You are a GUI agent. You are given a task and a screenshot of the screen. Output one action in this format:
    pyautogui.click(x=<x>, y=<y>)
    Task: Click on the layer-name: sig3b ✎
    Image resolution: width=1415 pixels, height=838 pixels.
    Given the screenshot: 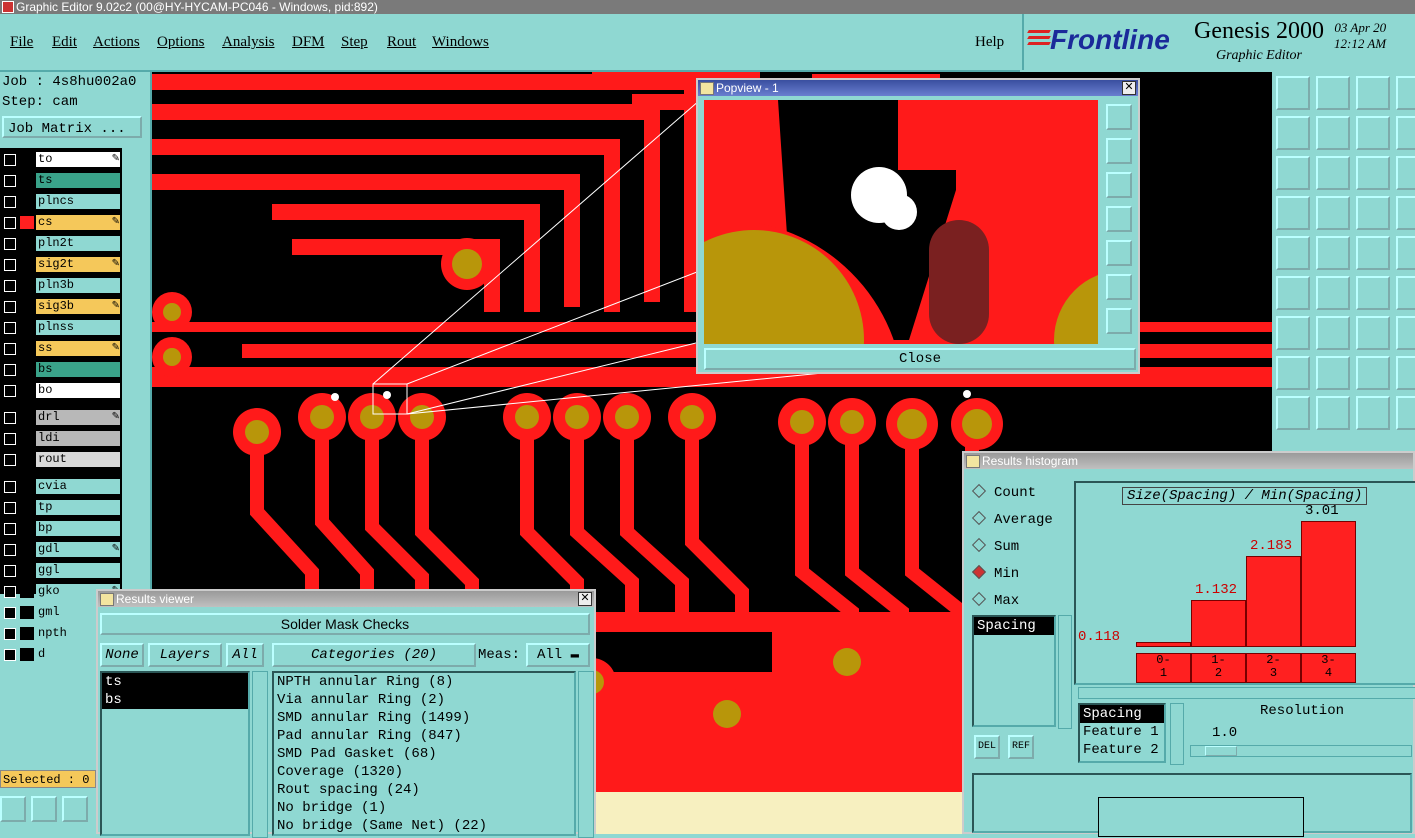 What is the action you would take?
    pyautogui.click(x=78, y=306)
    